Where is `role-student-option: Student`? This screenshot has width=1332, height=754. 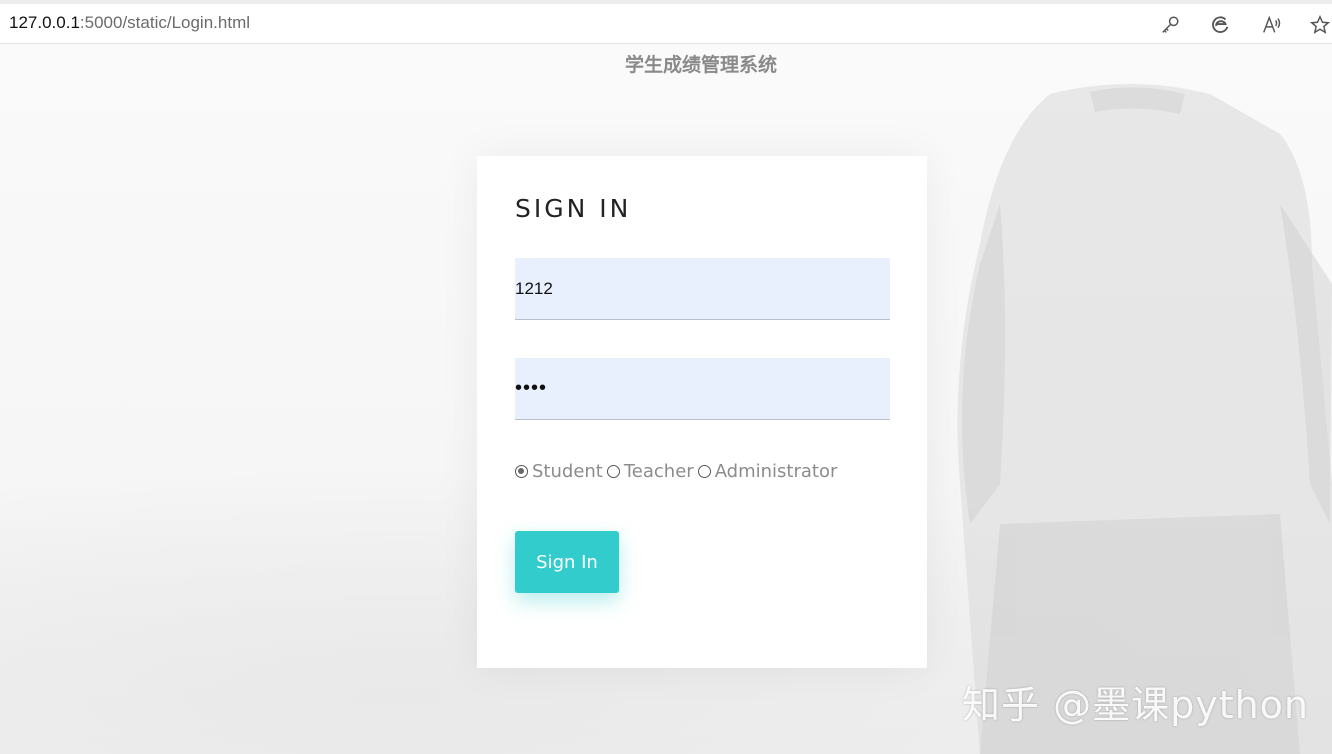 role-student-option: Student is located at coordinates (559, 471).